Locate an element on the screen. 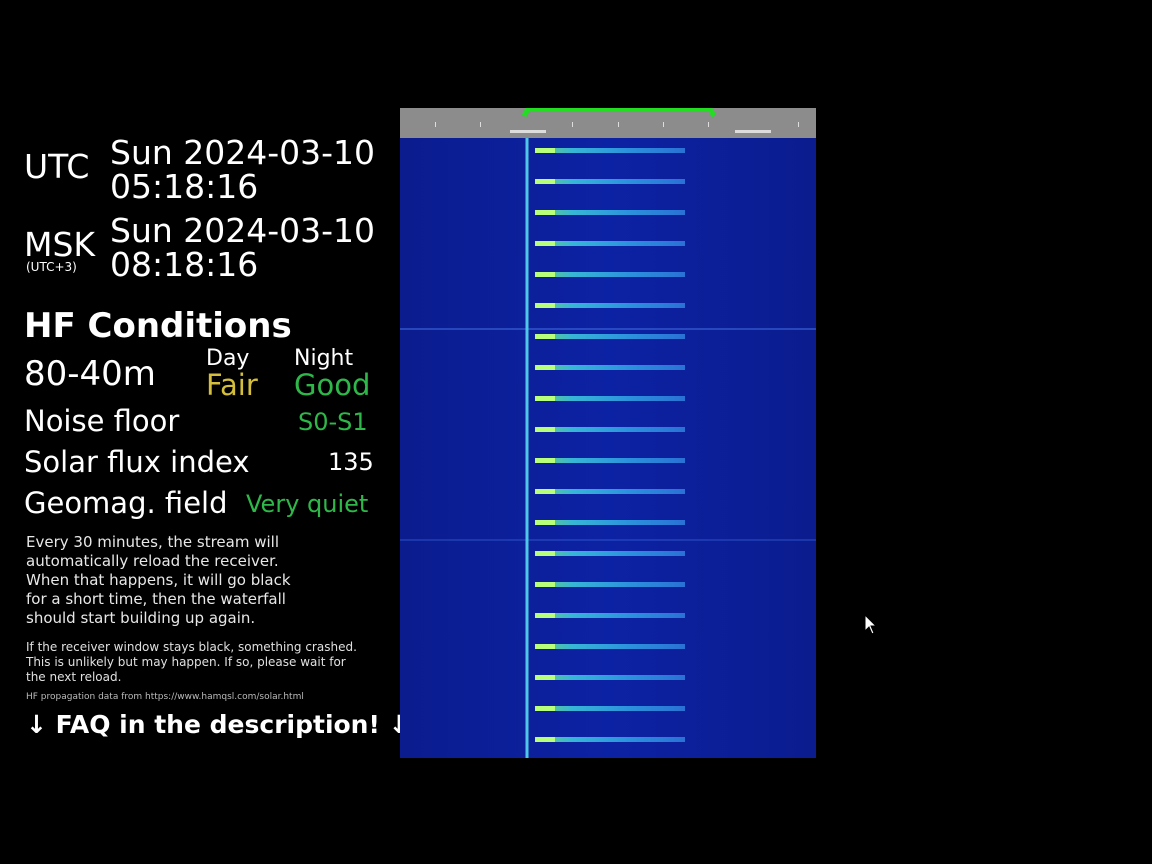 Image resolution: width=1152 pixels, height=864 pixels. solar-flux-value: 135 is located at coordinates (351, 462).